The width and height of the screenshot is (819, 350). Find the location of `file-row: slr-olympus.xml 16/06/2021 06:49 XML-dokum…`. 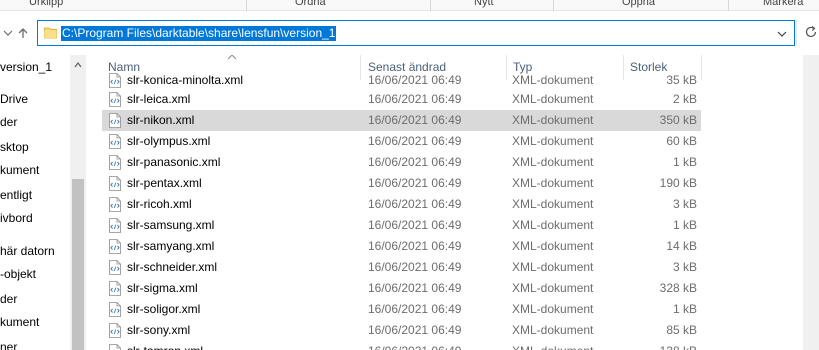

file-row: slr-olympus.xml 16/06/2021 06:49 XML-dokum… is located at coordinates (401, 141).